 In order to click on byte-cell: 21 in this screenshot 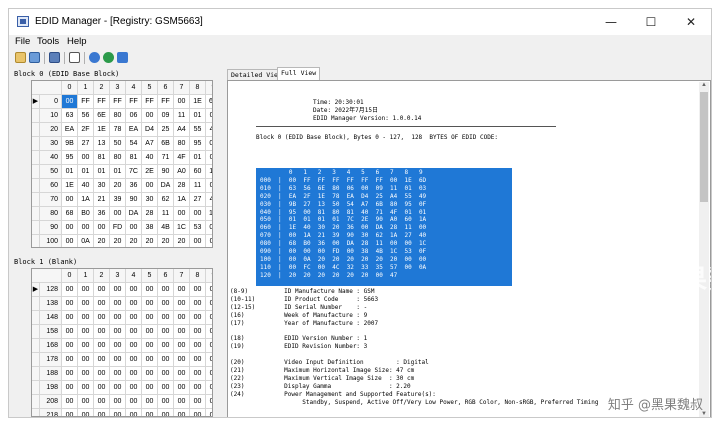, I will do `click(102, 200)`.